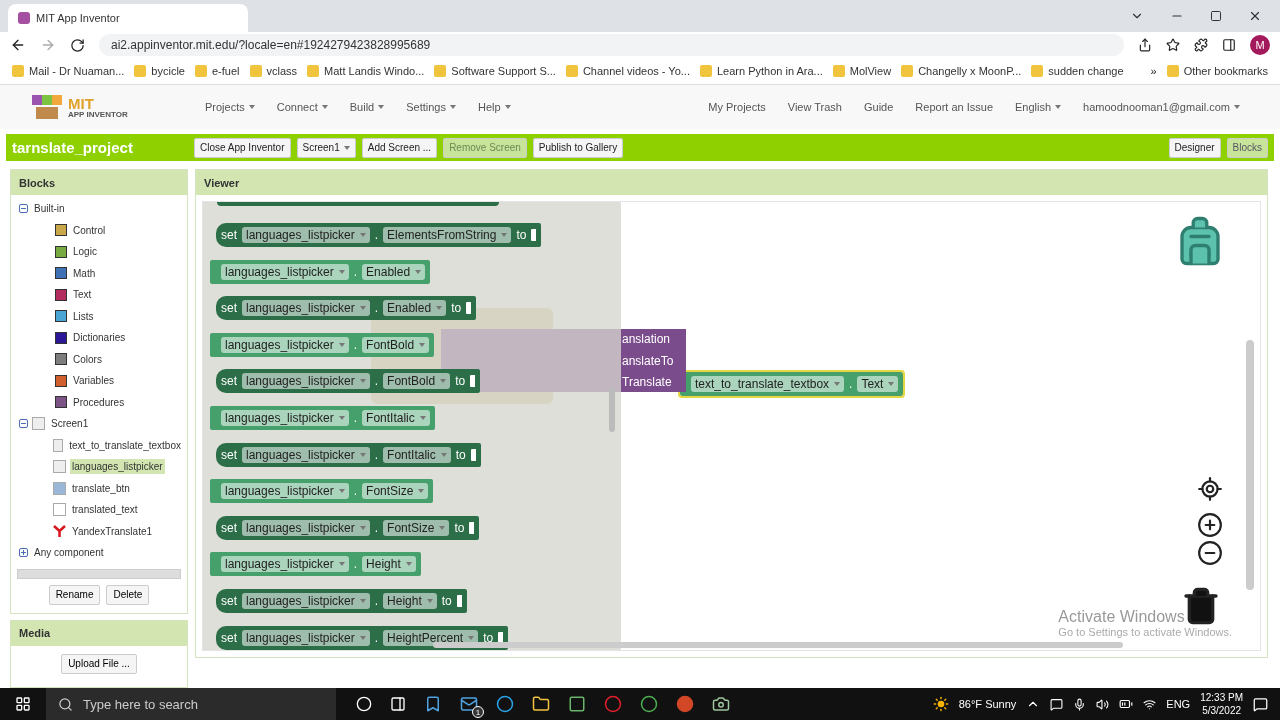 This screenshot has width=1280, height=720. I want to click on maximize-icon, so click(1216, 16).